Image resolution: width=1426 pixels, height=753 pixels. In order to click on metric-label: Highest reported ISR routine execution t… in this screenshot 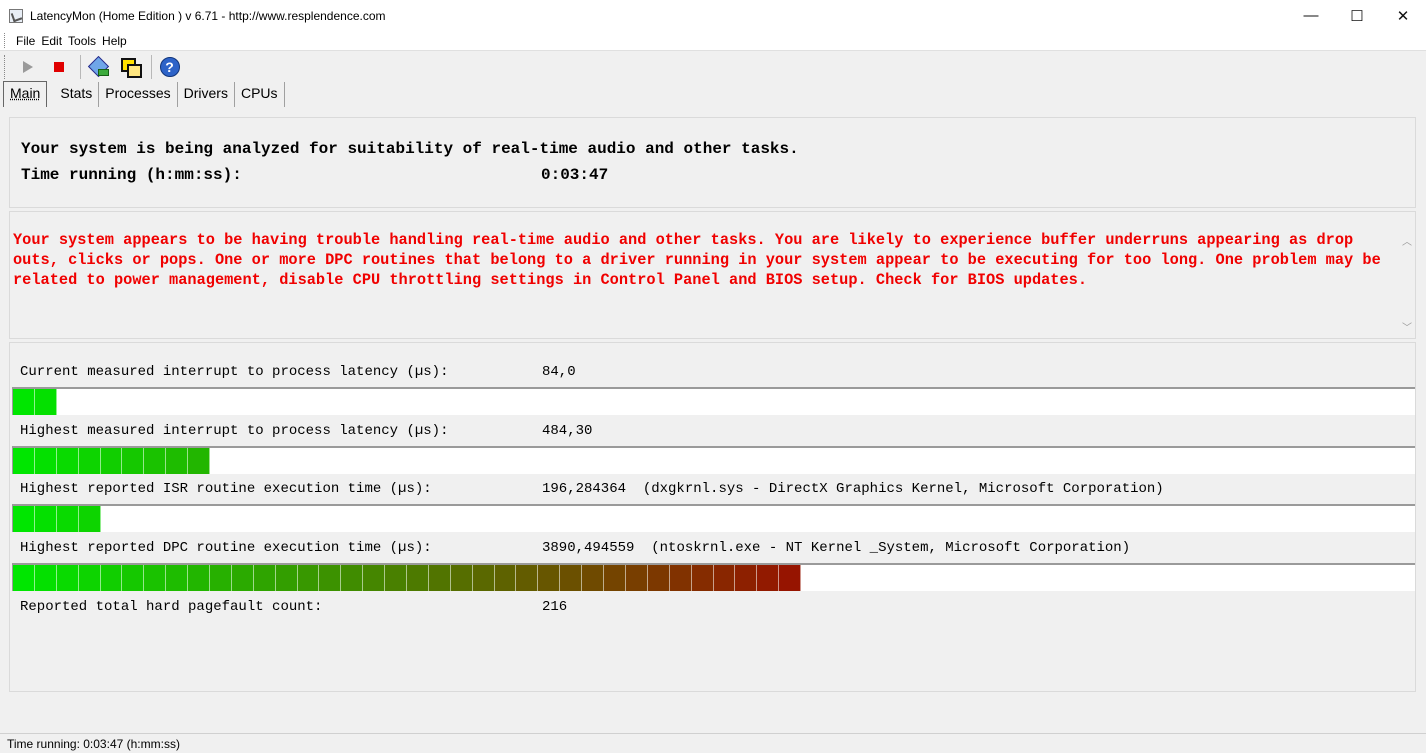, I will do `click(226, 489)`.